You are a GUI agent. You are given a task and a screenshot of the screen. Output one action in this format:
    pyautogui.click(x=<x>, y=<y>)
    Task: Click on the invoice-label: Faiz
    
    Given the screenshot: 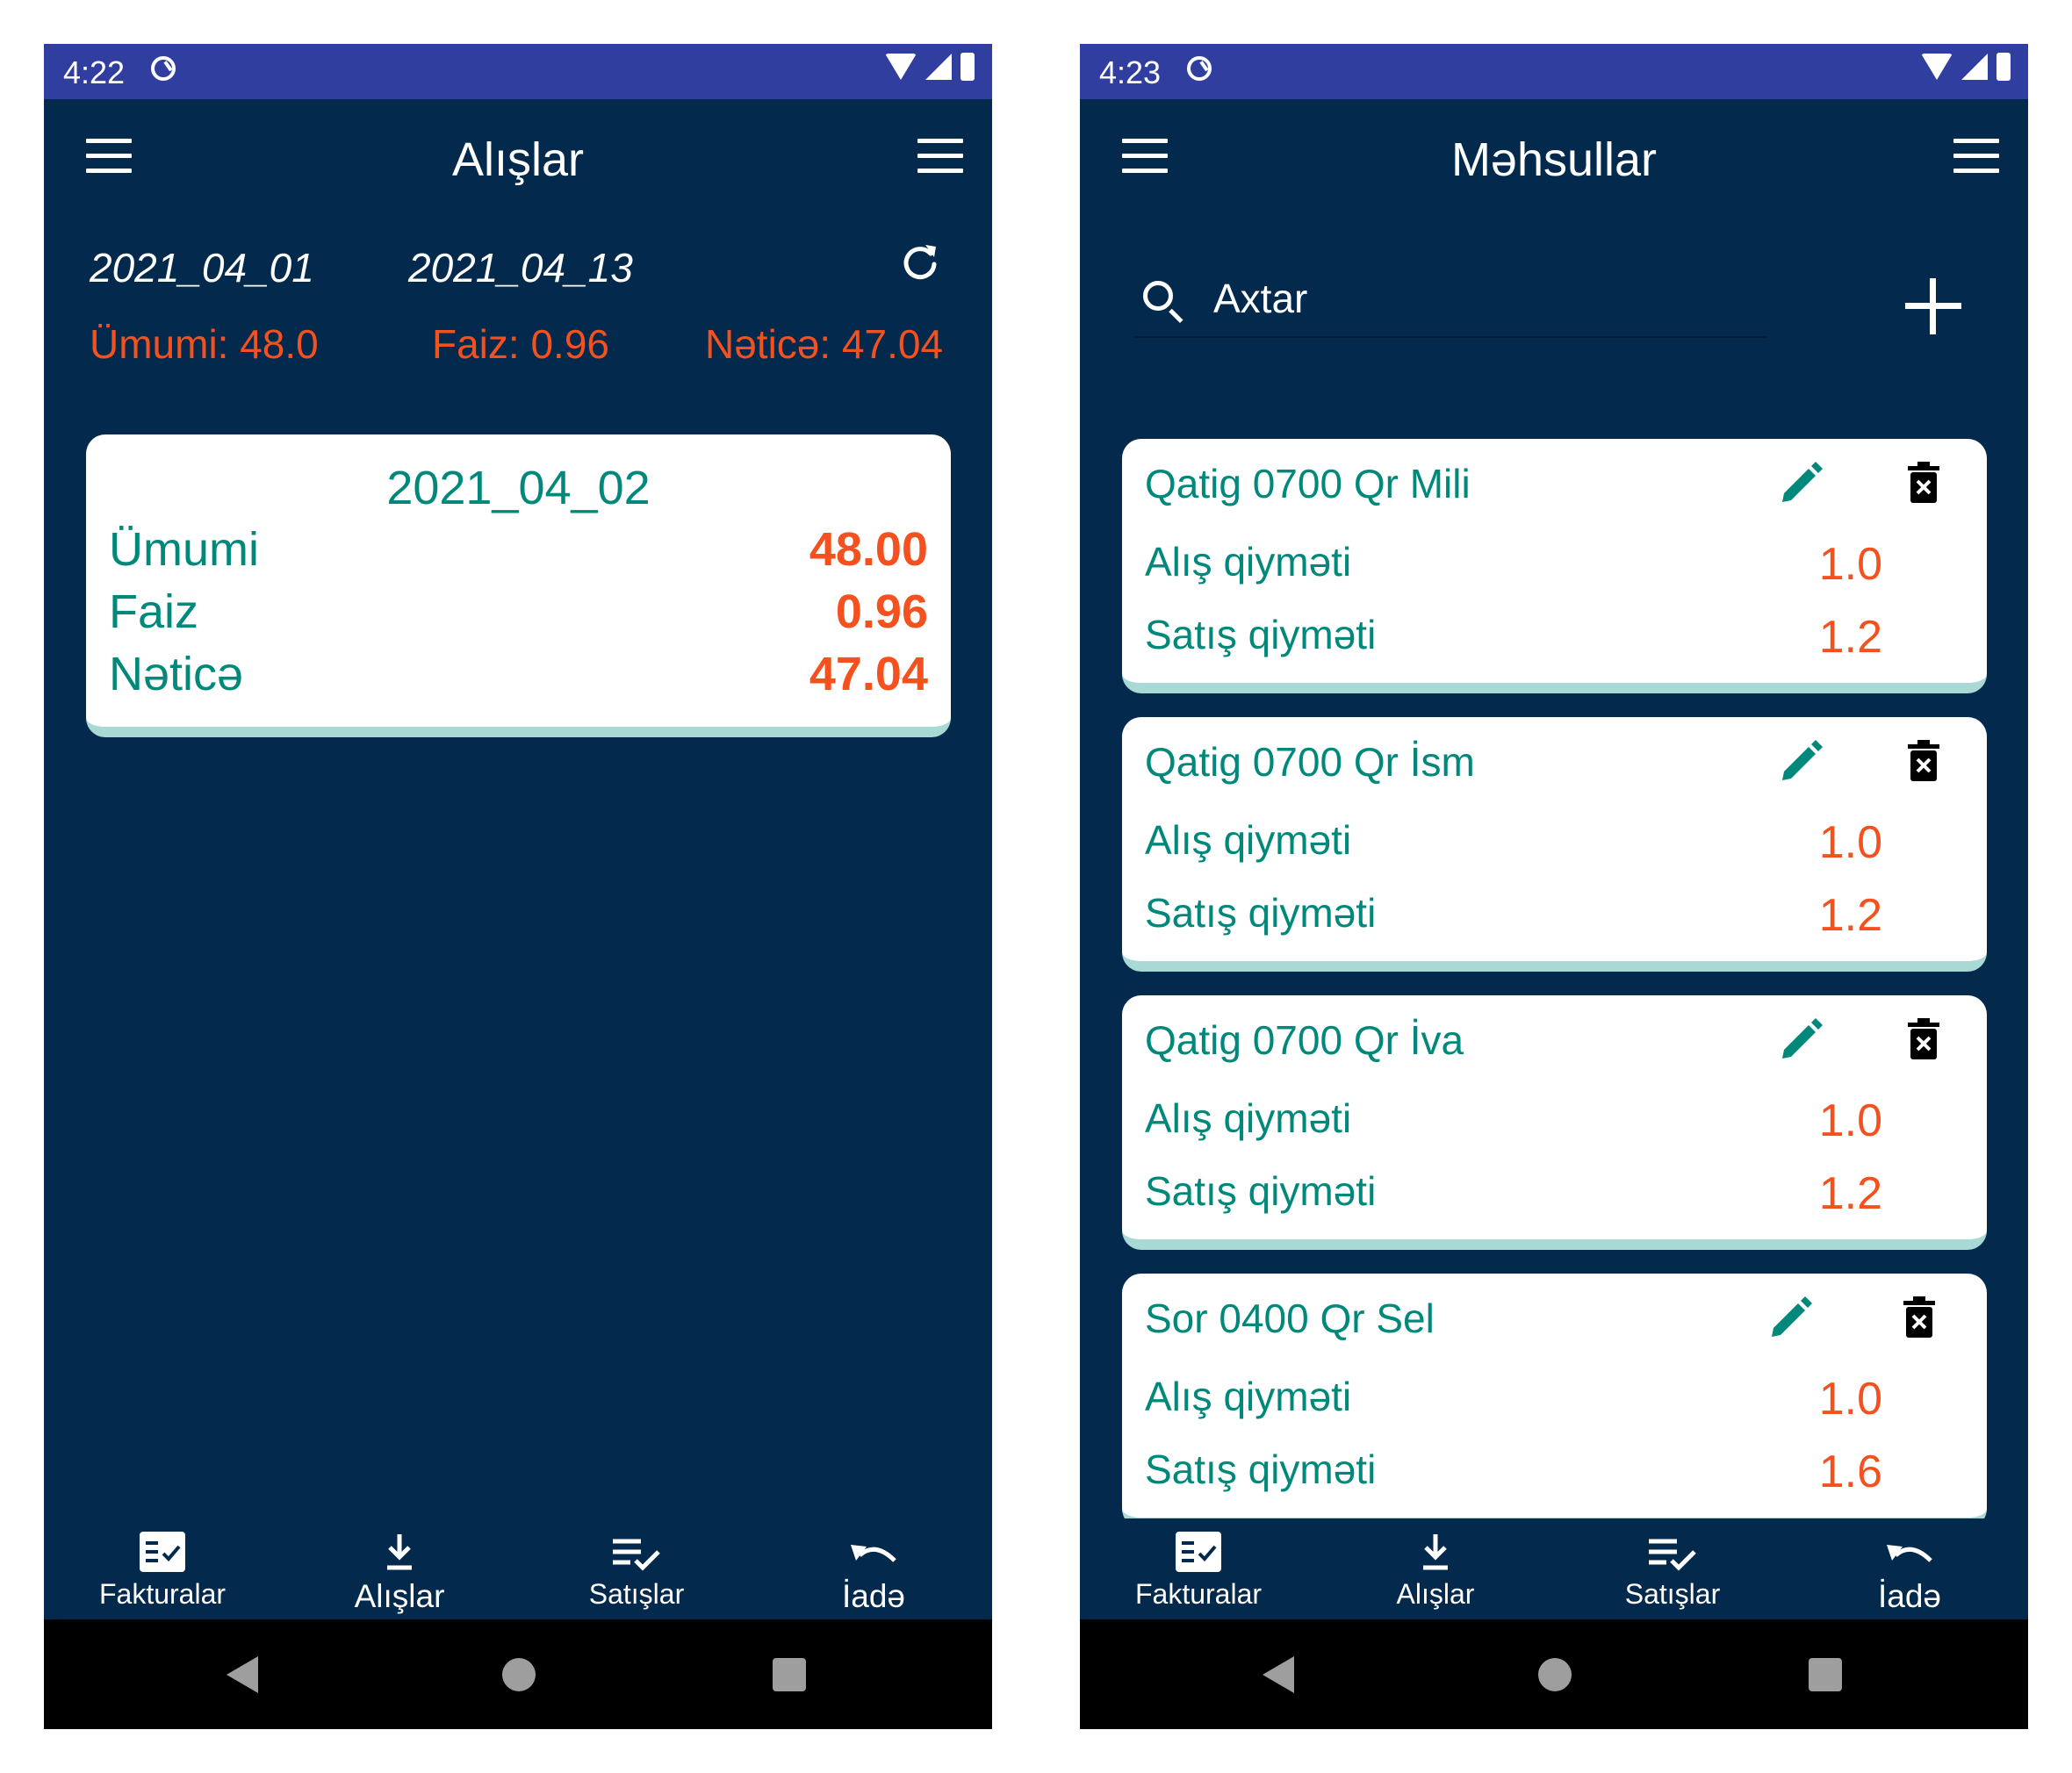 What is the action you would take?
    pyautogui.click(x=154, y=612)
    